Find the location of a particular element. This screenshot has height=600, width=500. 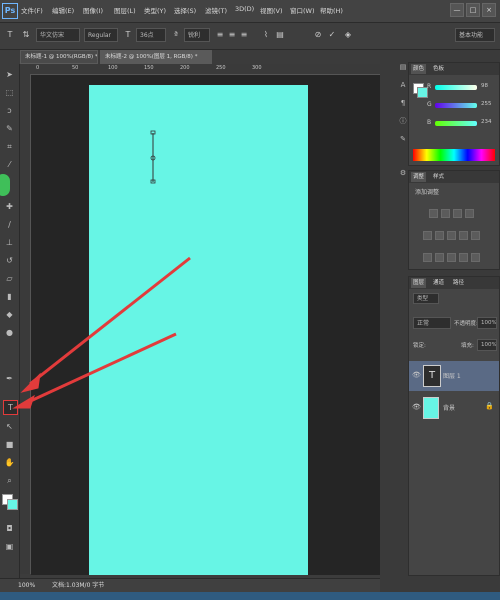

tab-color: 颜色 is located at coordinates (419, 69).